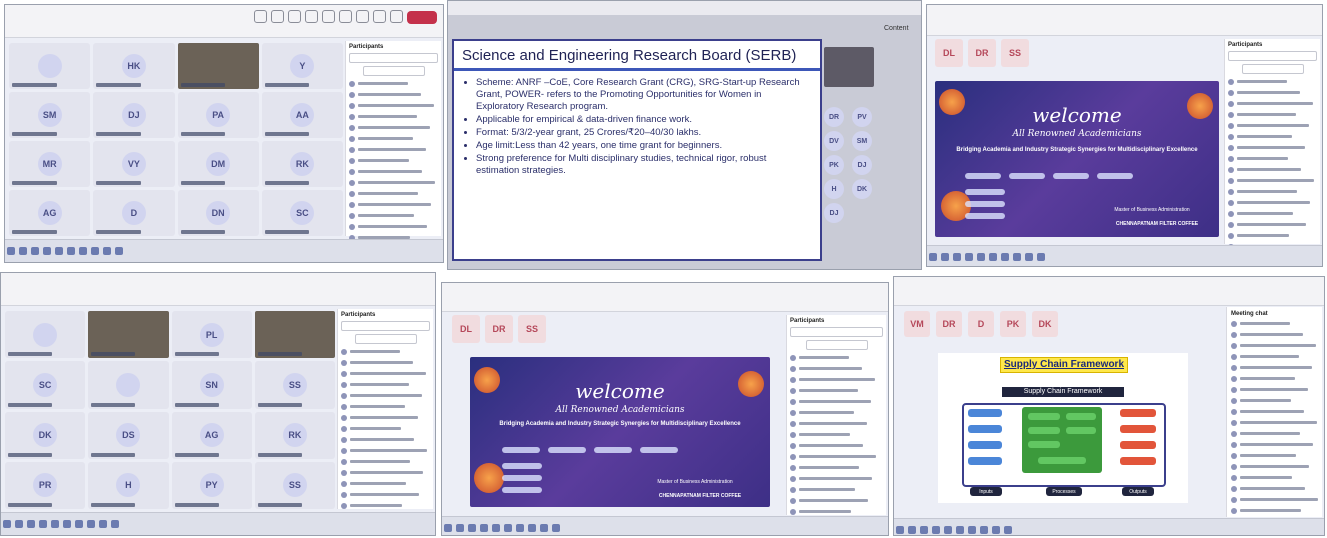 The width and height of the screenshot is (1327, 538). What do you see at coordinates (45, 435) in the screenshot?
I see `participant-tile: DK` at bounding box center [45, 435].